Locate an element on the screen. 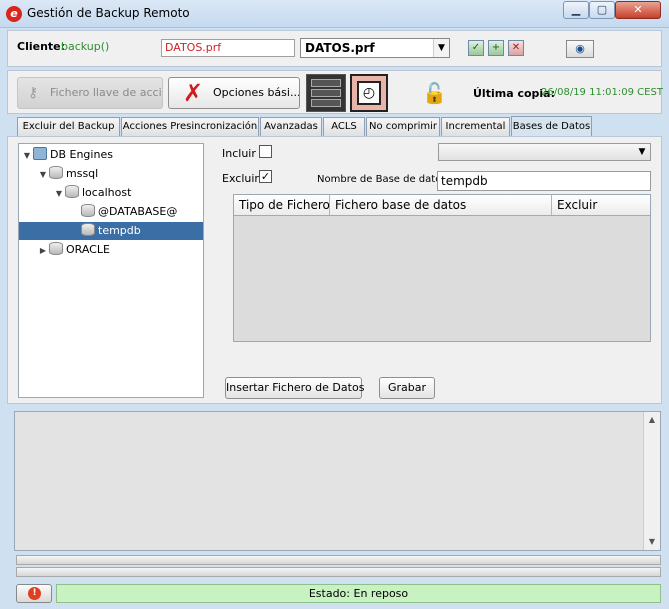 This screenshot has height=609, width=669. host-icon is located at coordinates (72, 191).